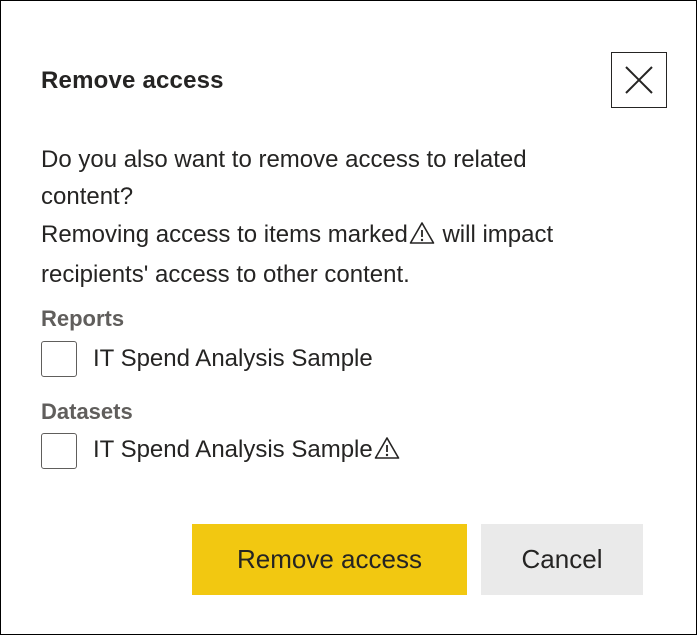 The width and height of the screenshot is (697, 635). Describe the element at coordinates (59, 359) in the screenshot. I see `checkbox-report-it-spend` at that location.